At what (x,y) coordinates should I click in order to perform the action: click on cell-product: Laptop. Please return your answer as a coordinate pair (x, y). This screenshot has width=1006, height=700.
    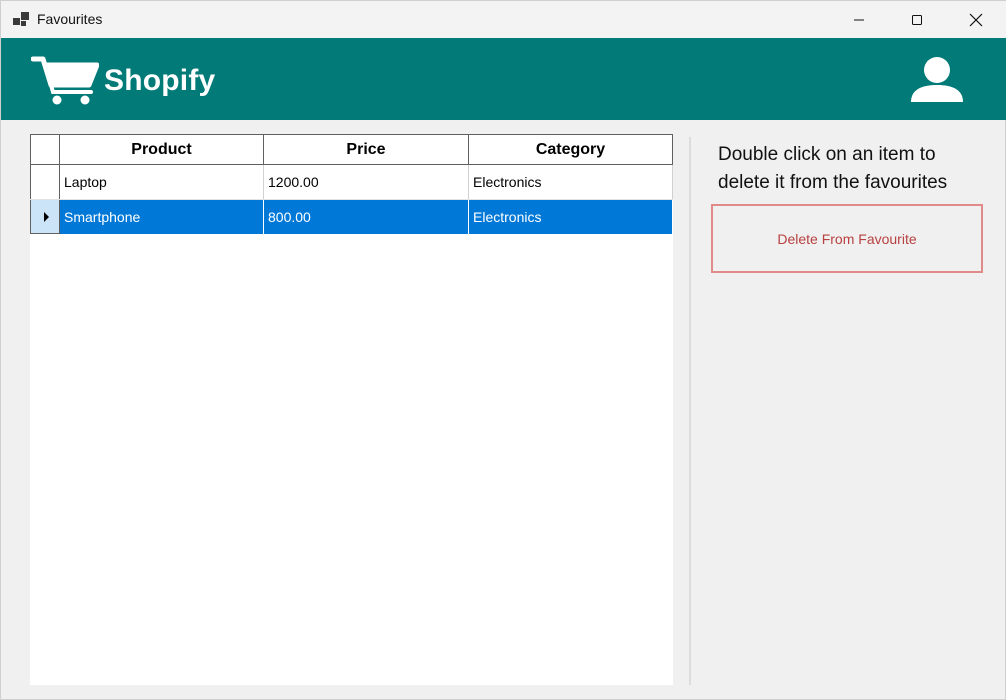
    Looking at the image, I should click on (162, 182).